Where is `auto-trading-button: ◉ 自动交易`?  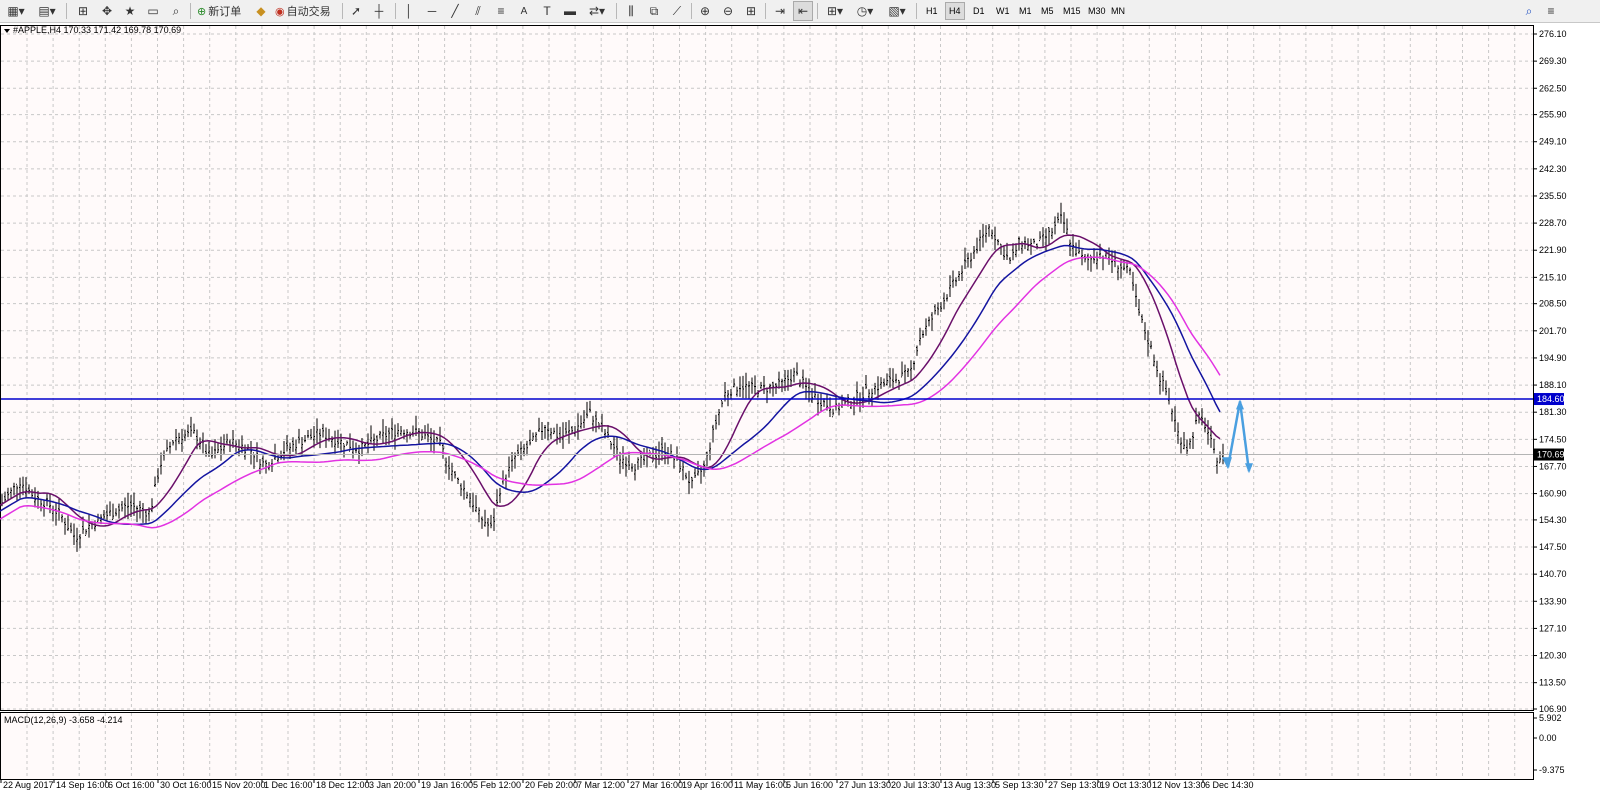 auto-trading-button: ◉ 自动交易 is located at coordinates (306, 11).